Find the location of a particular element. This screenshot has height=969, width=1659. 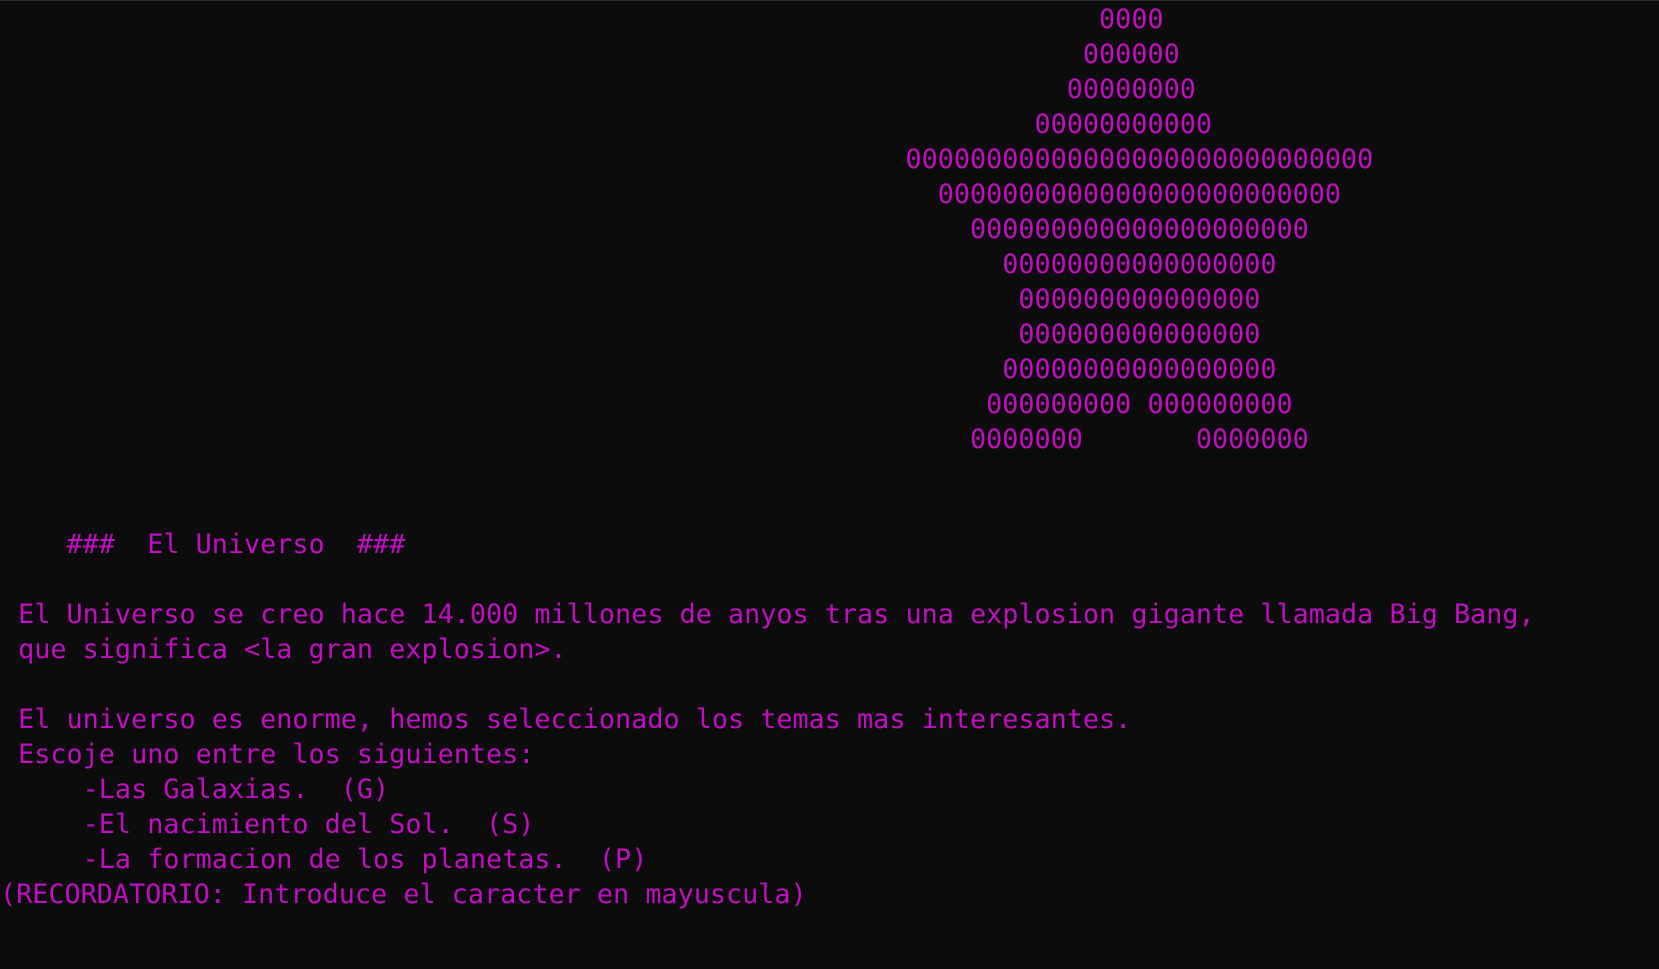

section-title: ### El Universo ### is located at coordinates (204, 544).